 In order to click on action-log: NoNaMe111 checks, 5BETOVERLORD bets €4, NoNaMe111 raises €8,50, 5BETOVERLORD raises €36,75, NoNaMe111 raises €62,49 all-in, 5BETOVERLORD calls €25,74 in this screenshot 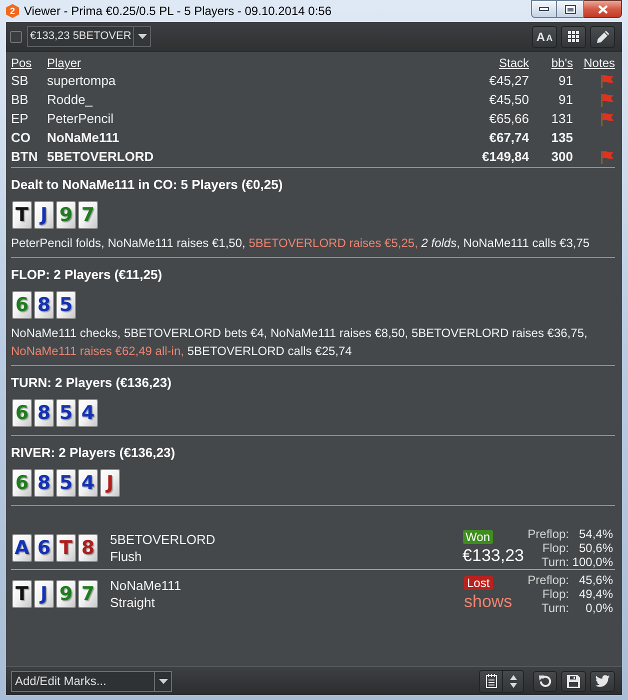, I will do `click(299, 342)`.